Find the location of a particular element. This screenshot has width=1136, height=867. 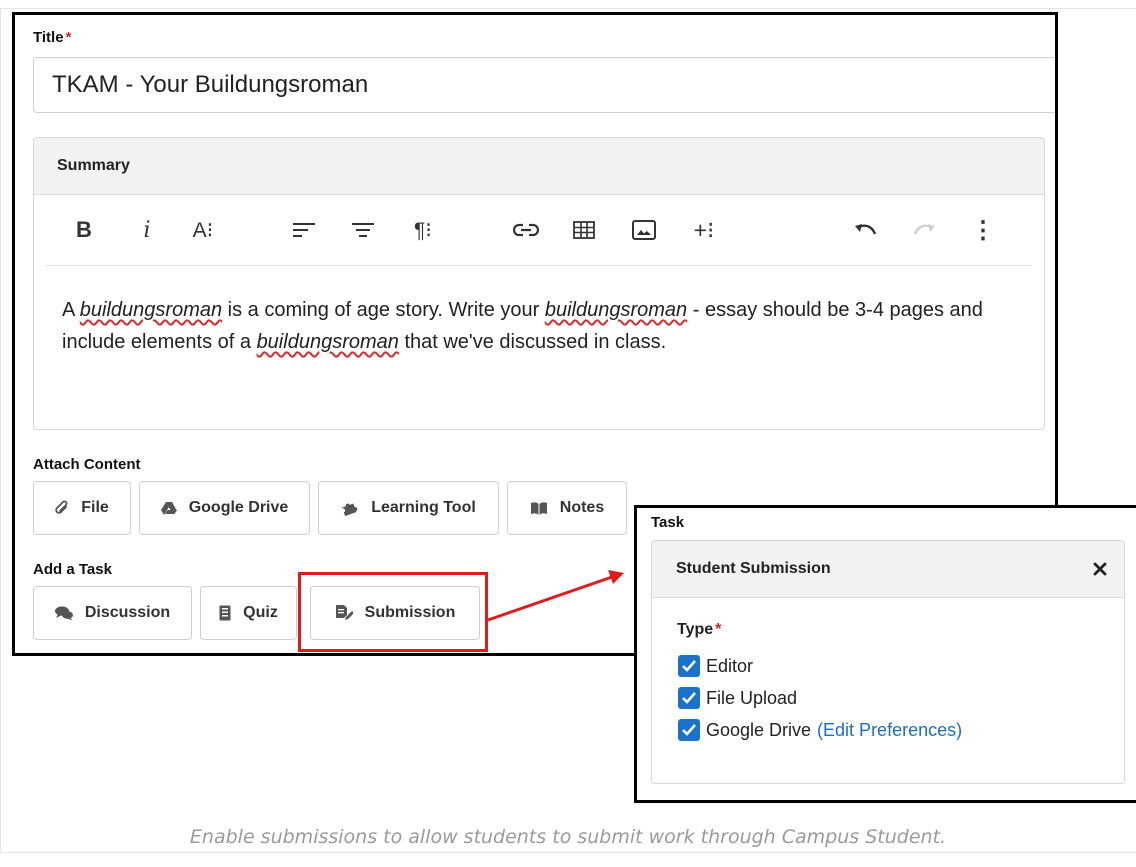

student-submission-title: Student Submission is located at coordinates (753, 568).